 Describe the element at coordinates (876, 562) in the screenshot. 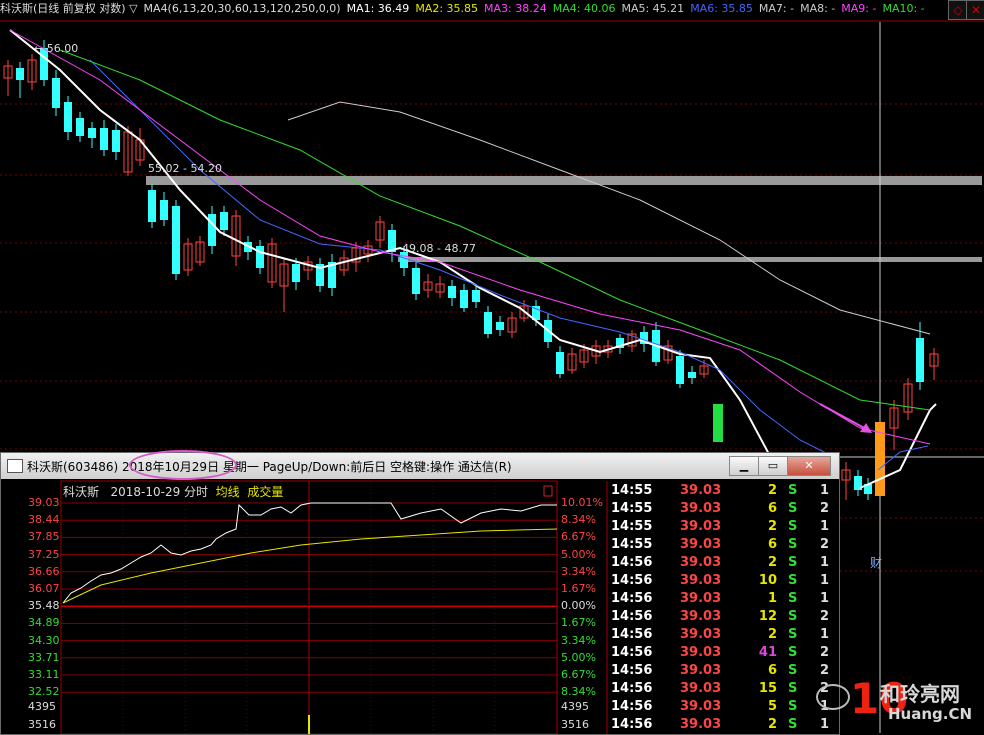

I see `finance-marker: 财` at that location.